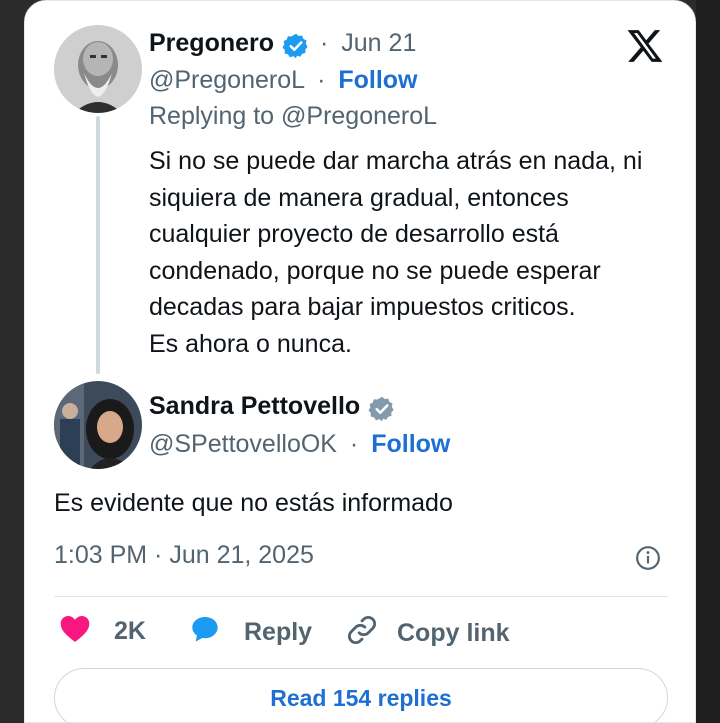 The image size is (720, 723). What do you see at coordinates (293, 116) in the screenshot?
I see `replying-to: Replying to @PregoneroL` at bounding box center [293, 116].